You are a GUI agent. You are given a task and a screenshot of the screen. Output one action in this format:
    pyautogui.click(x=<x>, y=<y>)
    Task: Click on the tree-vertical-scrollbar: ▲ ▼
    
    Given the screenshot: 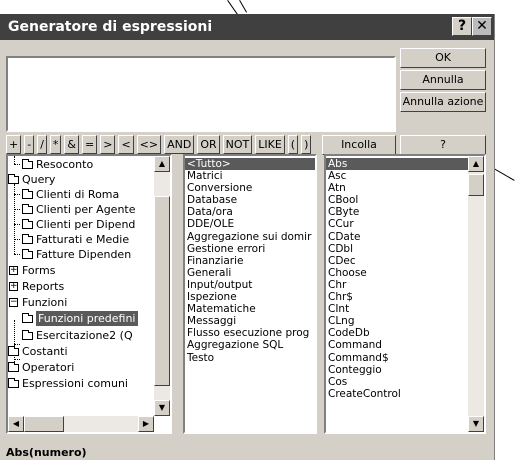 What is the action you would take?
    pyautogui.click(x=162, y=286)
    